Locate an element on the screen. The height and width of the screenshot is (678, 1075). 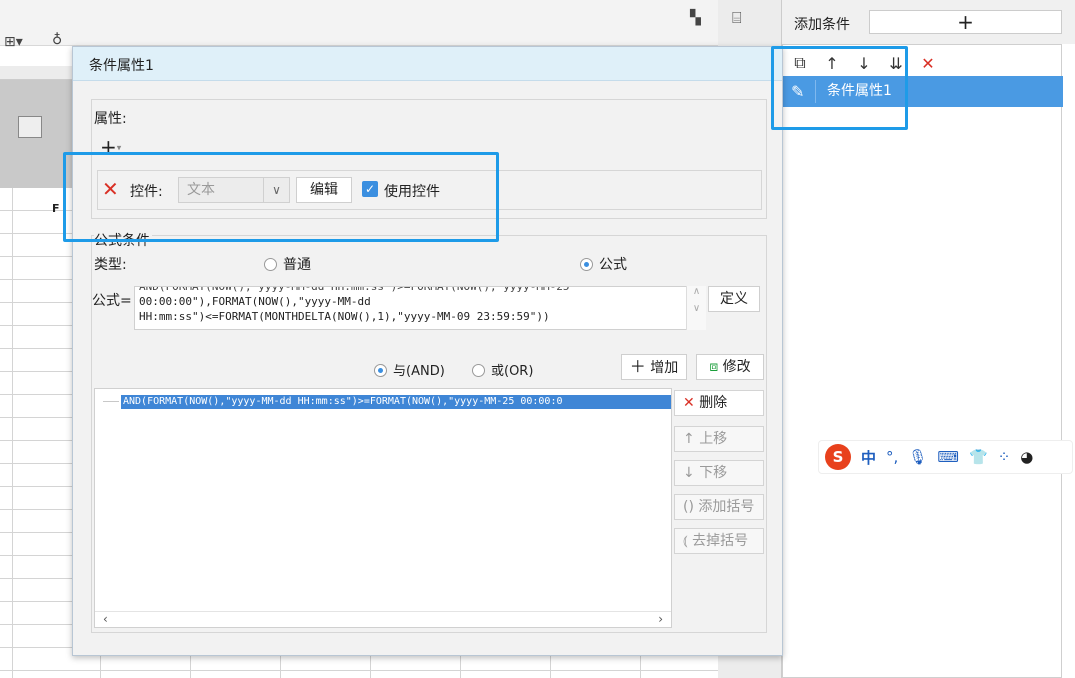
column-header: F is located at coordinates (56, 208).